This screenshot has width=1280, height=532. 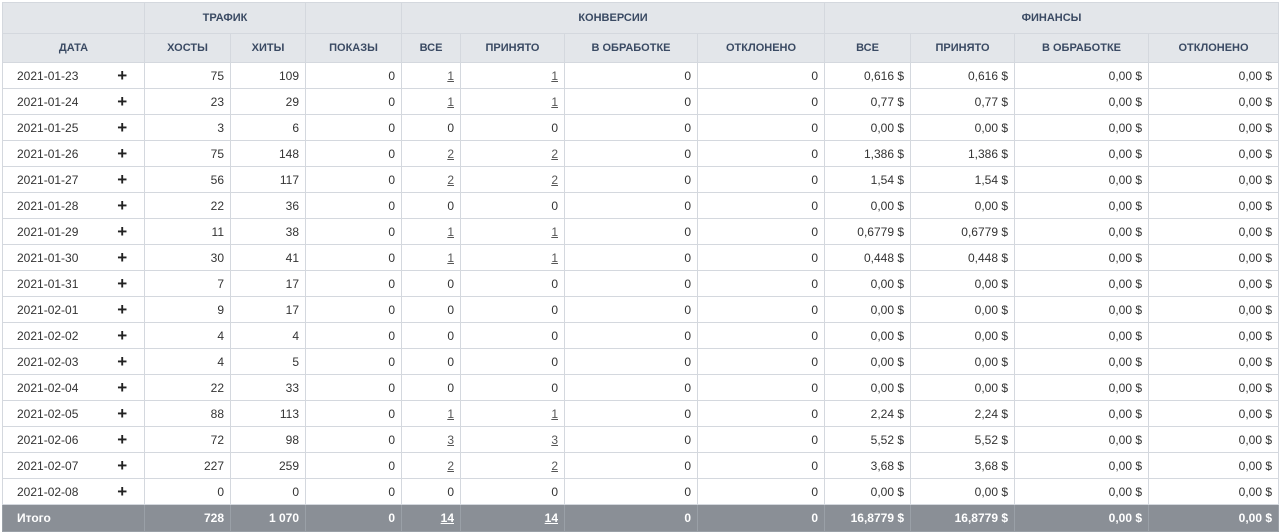 What do you see at coordinates (868, 48) in the screenshot?
I see `col-header-fin-all: ВСЕ` at bounding box center [868, 48].